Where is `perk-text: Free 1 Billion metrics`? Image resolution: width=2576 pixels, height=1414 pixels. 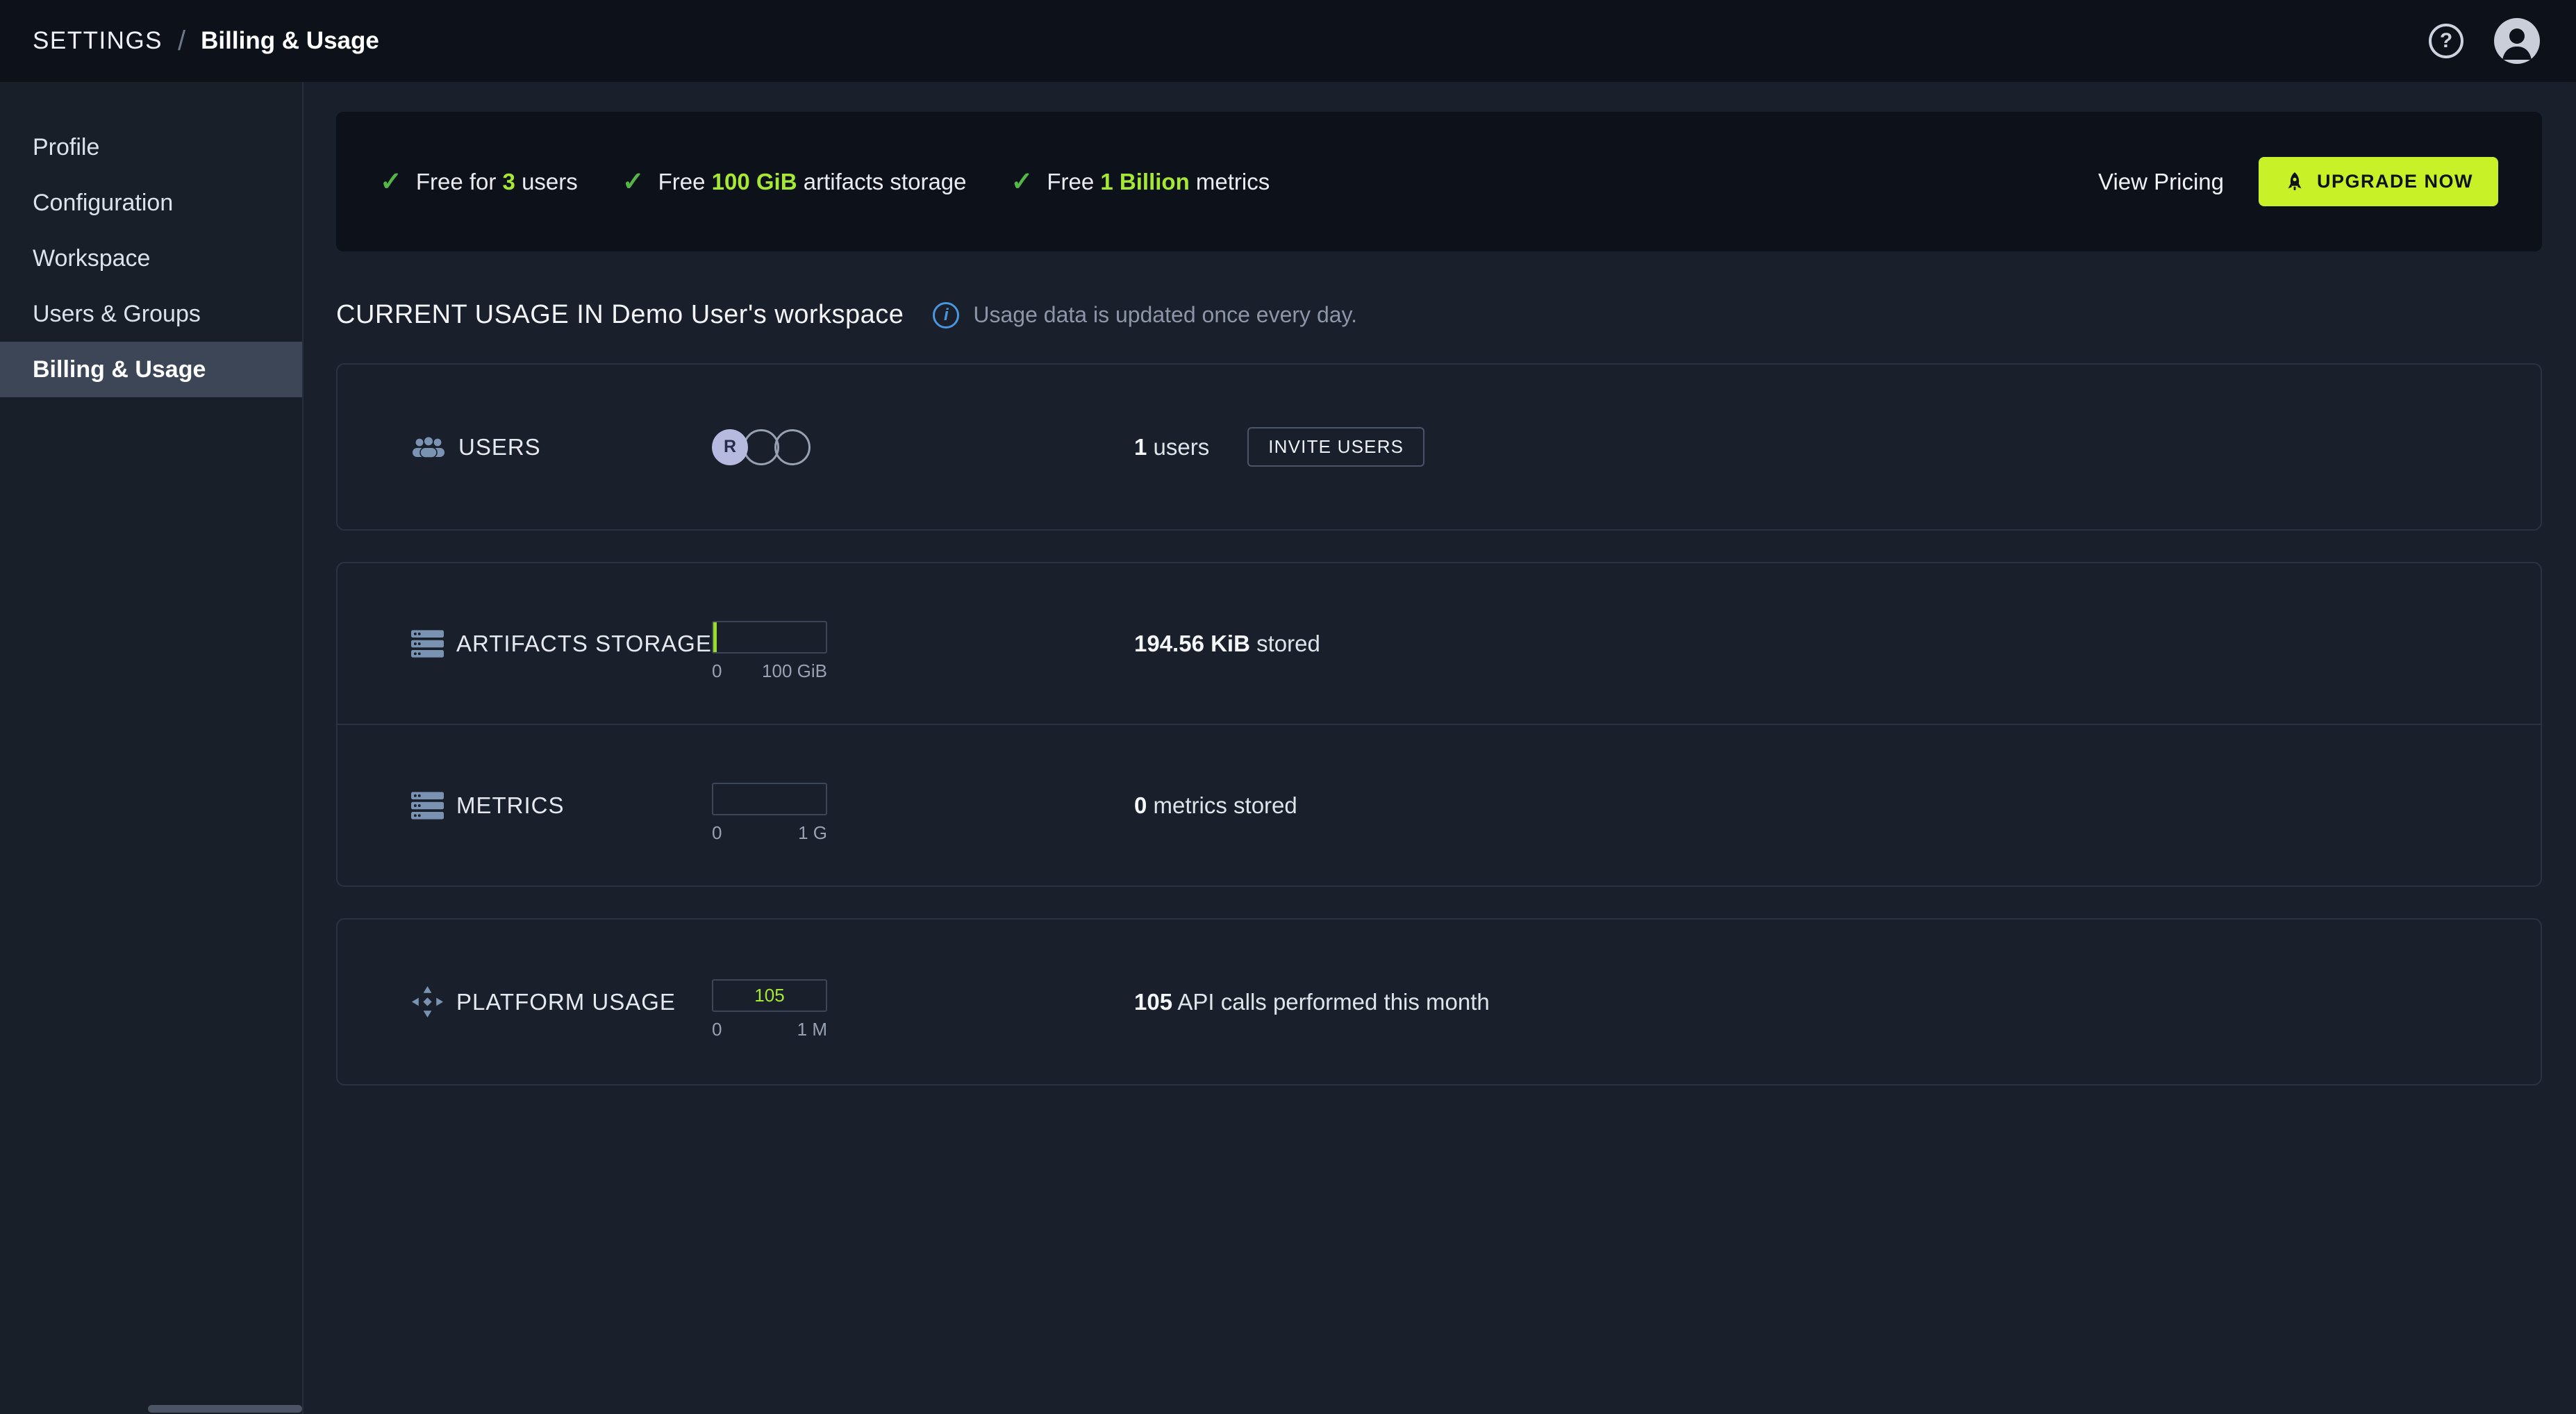
perk-text: Free 1 Billion metrics is located at coordinates (1158, 182).